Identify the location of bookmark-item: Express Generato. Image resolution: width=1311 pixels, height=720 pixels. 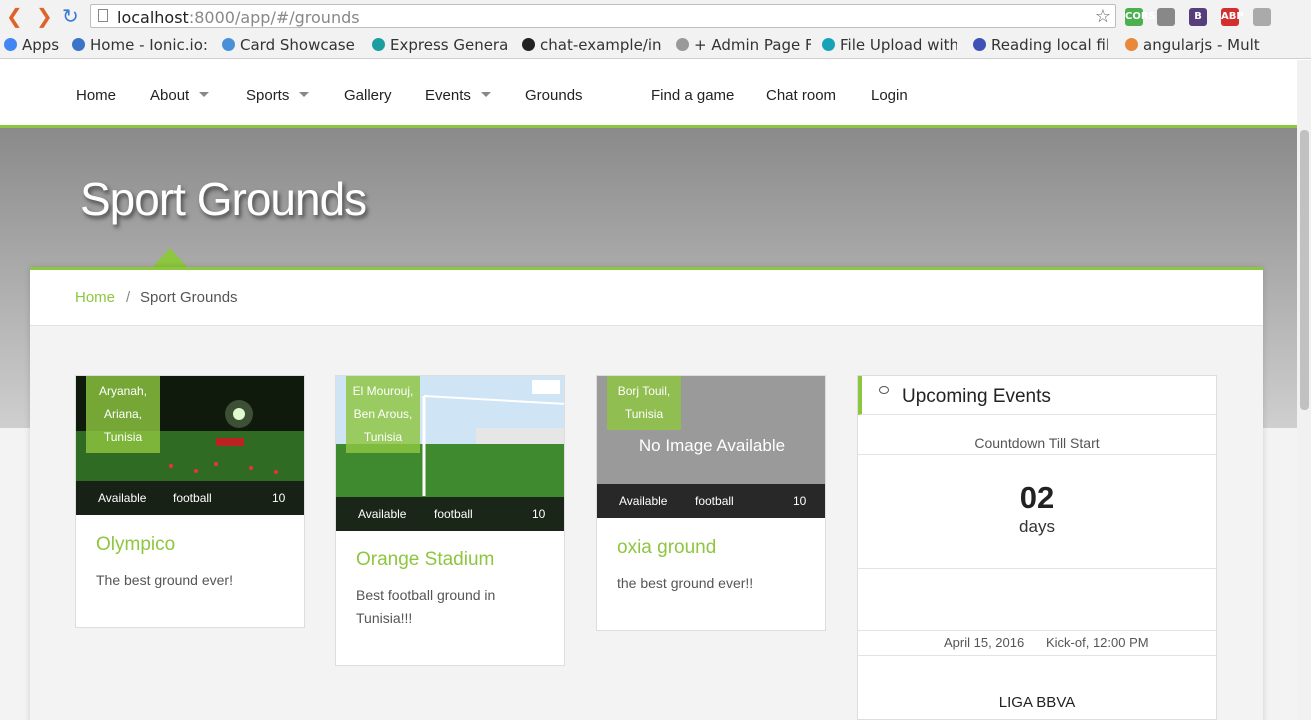
(439, 45).